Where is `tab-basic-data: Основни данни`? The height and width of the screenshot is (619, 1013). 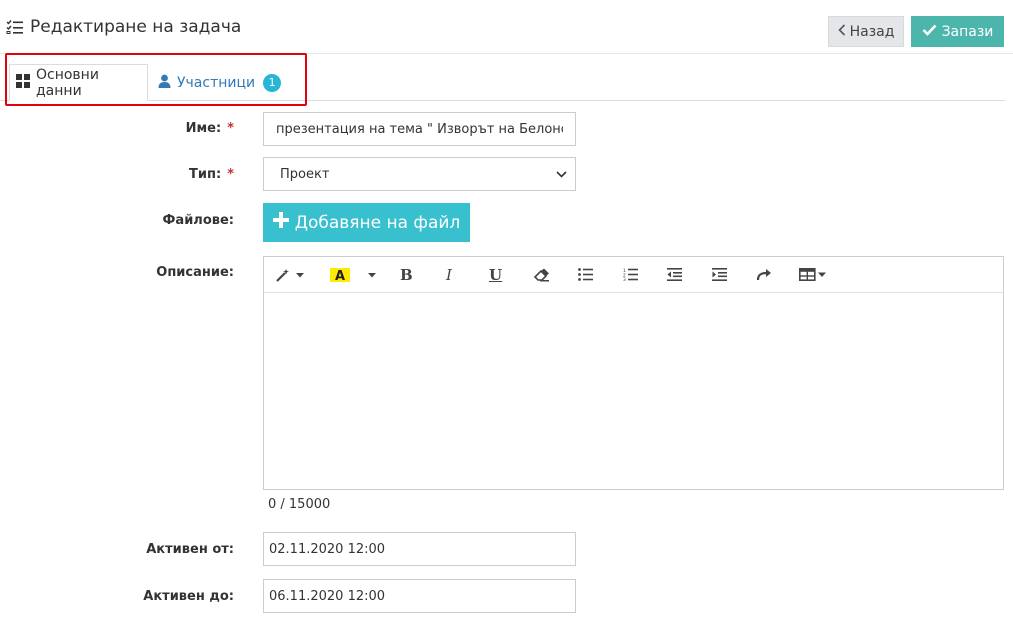 tab-basic-data: Основни данни is located at coordinates (78, 82).